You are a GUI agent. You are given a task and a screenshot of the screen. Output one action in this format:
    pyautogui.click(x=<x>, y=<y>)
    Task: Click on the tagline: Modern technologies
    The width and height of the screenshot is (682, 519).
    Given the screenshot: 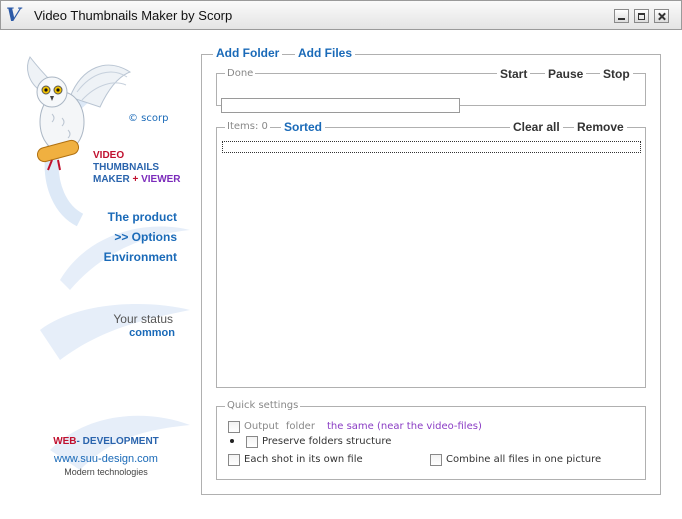 What is the action you would take?
    pyautogui.click(x=106, y=472)
    